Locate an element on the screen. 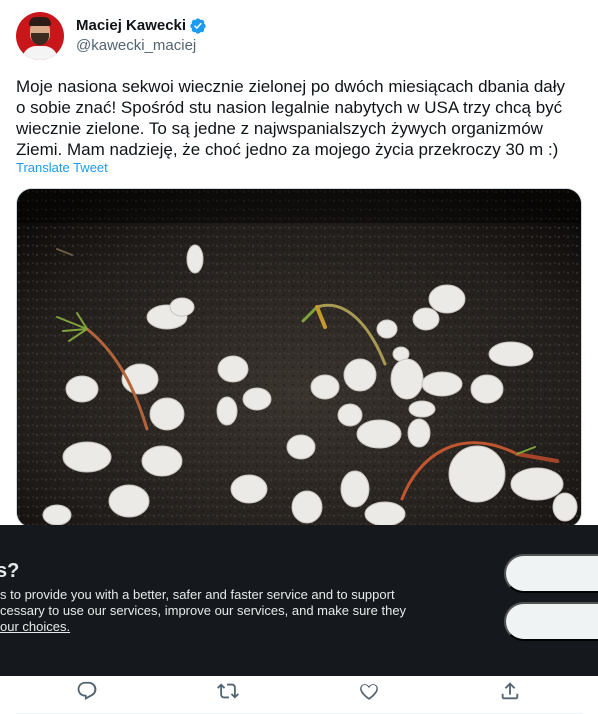  refuse-cookies-button is located at coordinates (551, 621).